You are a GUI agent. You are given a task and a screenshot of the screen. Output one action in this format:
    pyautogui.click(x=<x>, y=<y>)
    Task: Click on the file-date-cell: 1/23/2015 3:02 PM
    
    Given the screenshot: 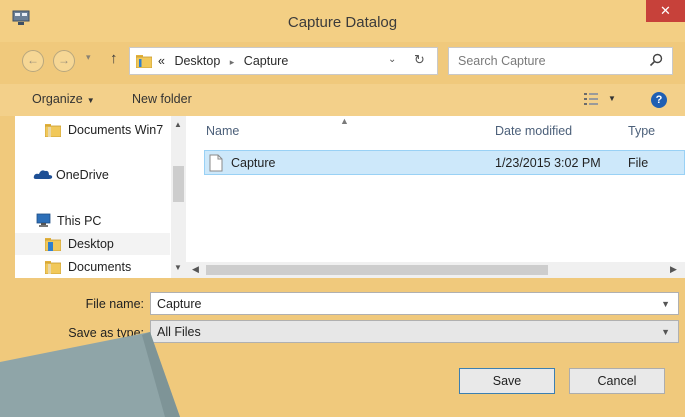 What is the action you would take?
    pyautogui.click(x=548, y=163)
    